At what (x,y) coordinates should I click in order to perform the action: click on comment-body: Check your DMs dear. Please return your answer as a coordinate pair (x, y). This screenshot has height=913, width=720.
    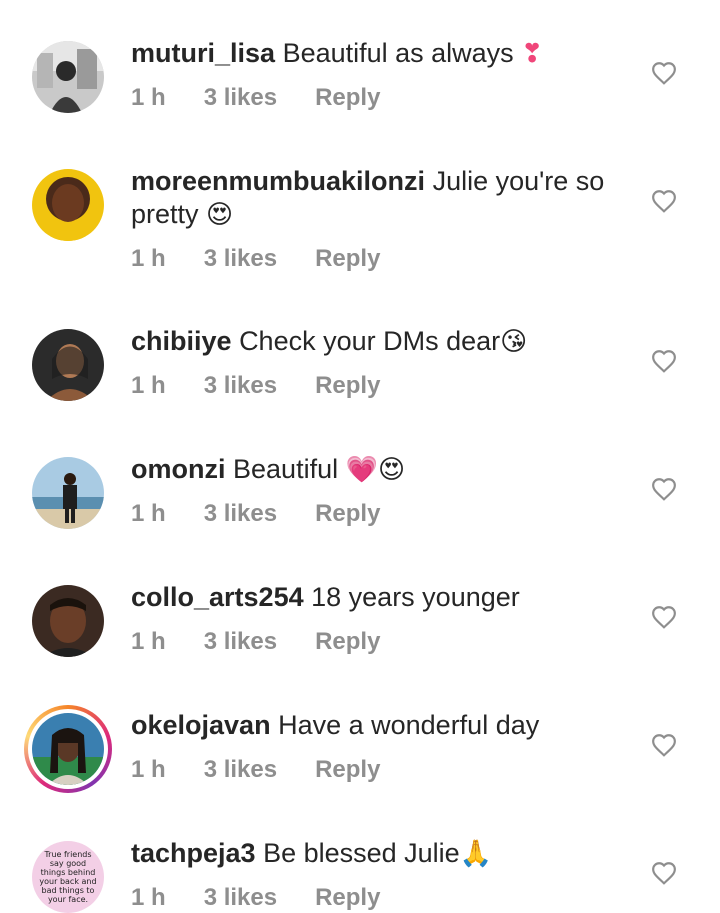
    Looking at the image, I should click on (370, 341).